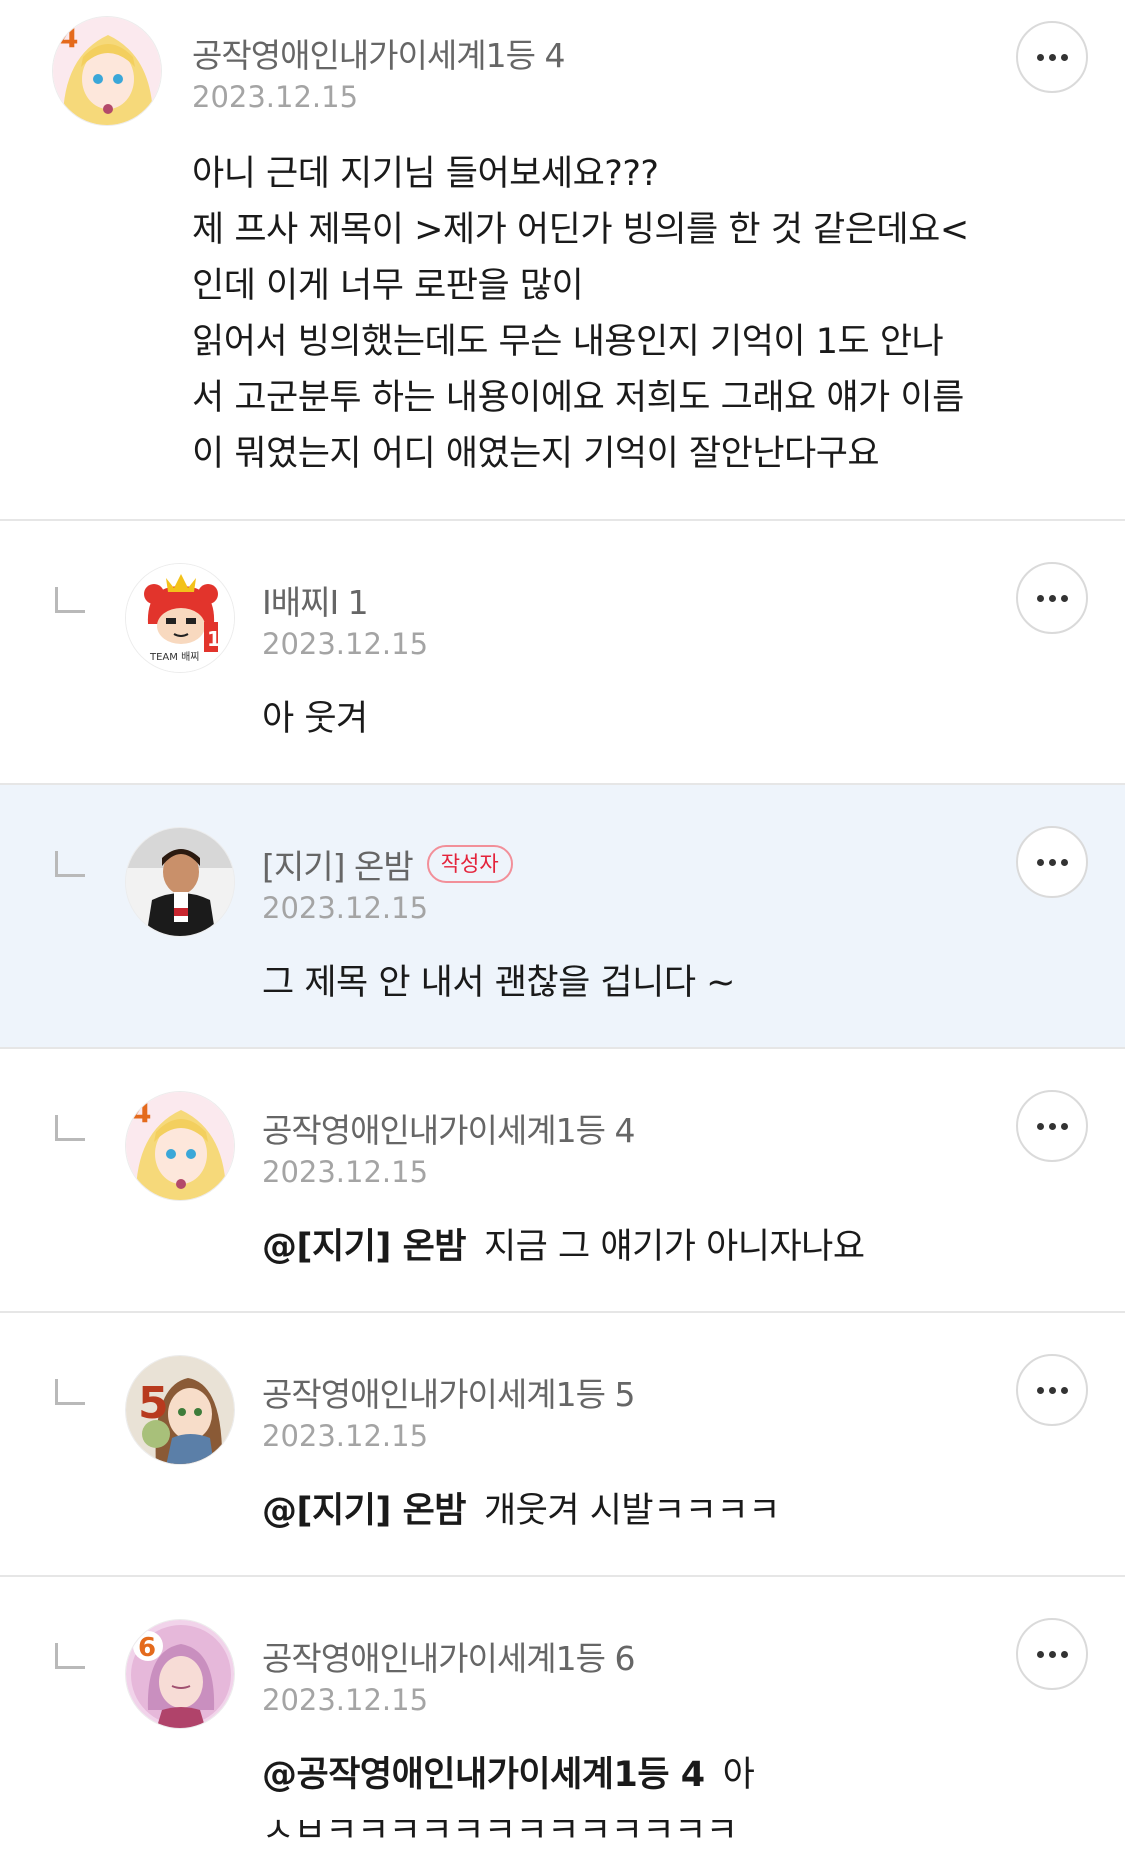  What do you see at coordinates (483, 1775) in the screenshot?
I see `mention-link: @공작영애인내가이세계1등 4` at bounding box center [483, 1775].